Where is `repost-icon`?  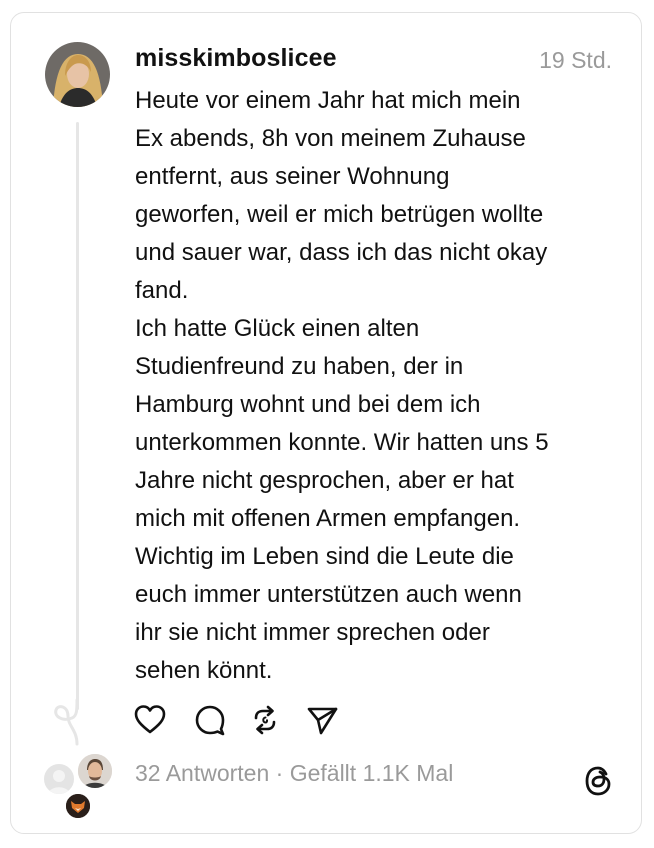
repost-icon is located at coordinates (265, 720).